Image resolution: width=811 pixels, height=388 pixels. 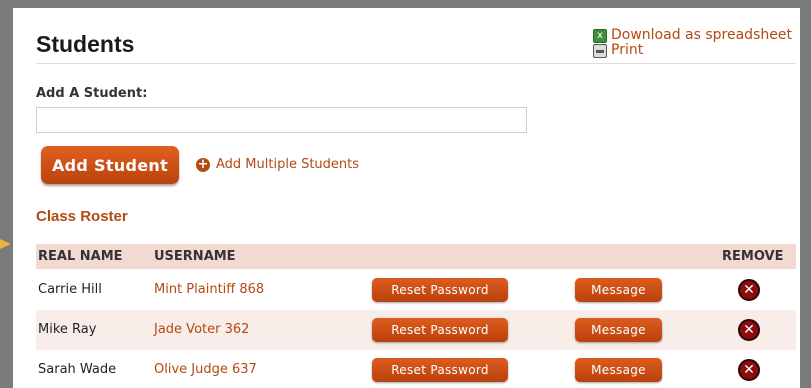 What do you see at coordinates (600, 50) in the screenshot?
I see `printer-icon` at bounding box center [600, 50].